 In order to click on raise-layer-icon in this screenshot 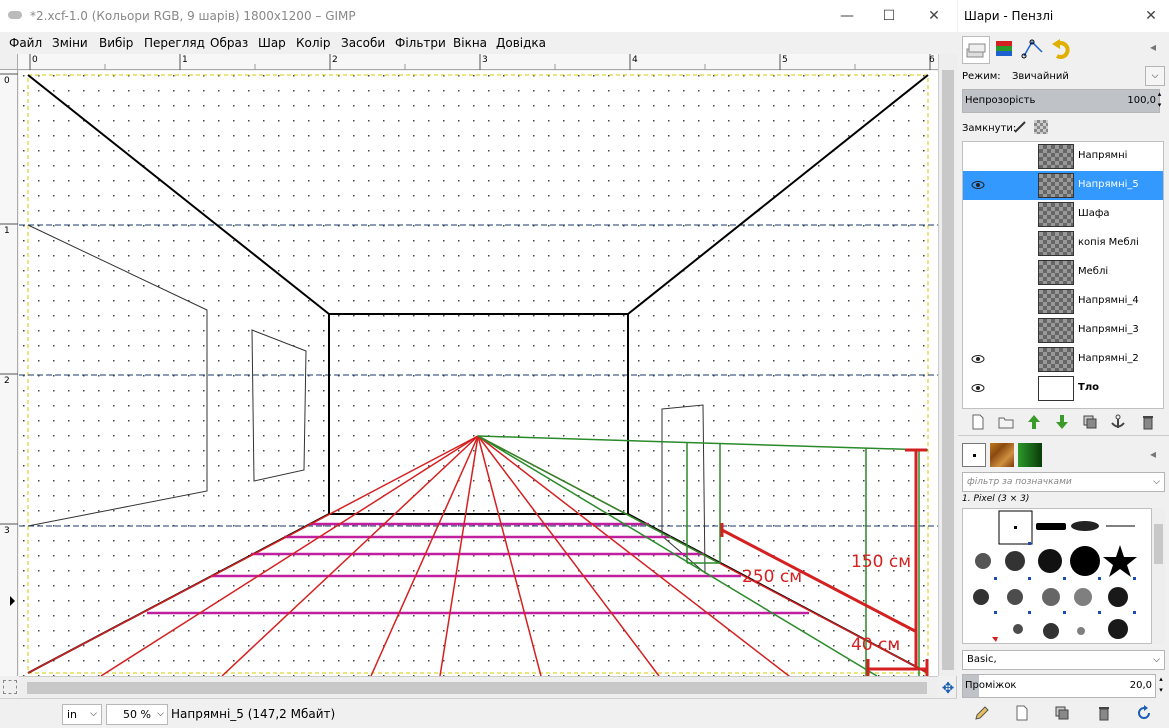, I will do `click(1034, 422)`.